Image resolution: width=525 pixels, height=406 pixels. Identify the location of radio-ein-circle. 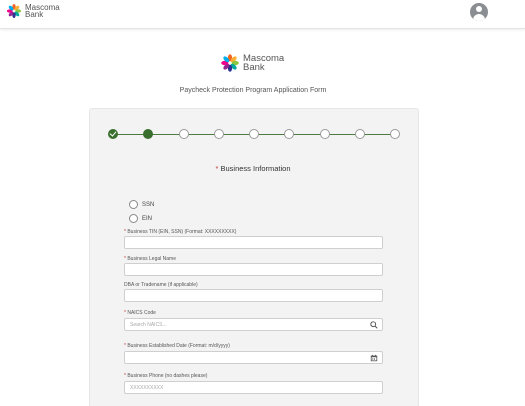
(133, 218).